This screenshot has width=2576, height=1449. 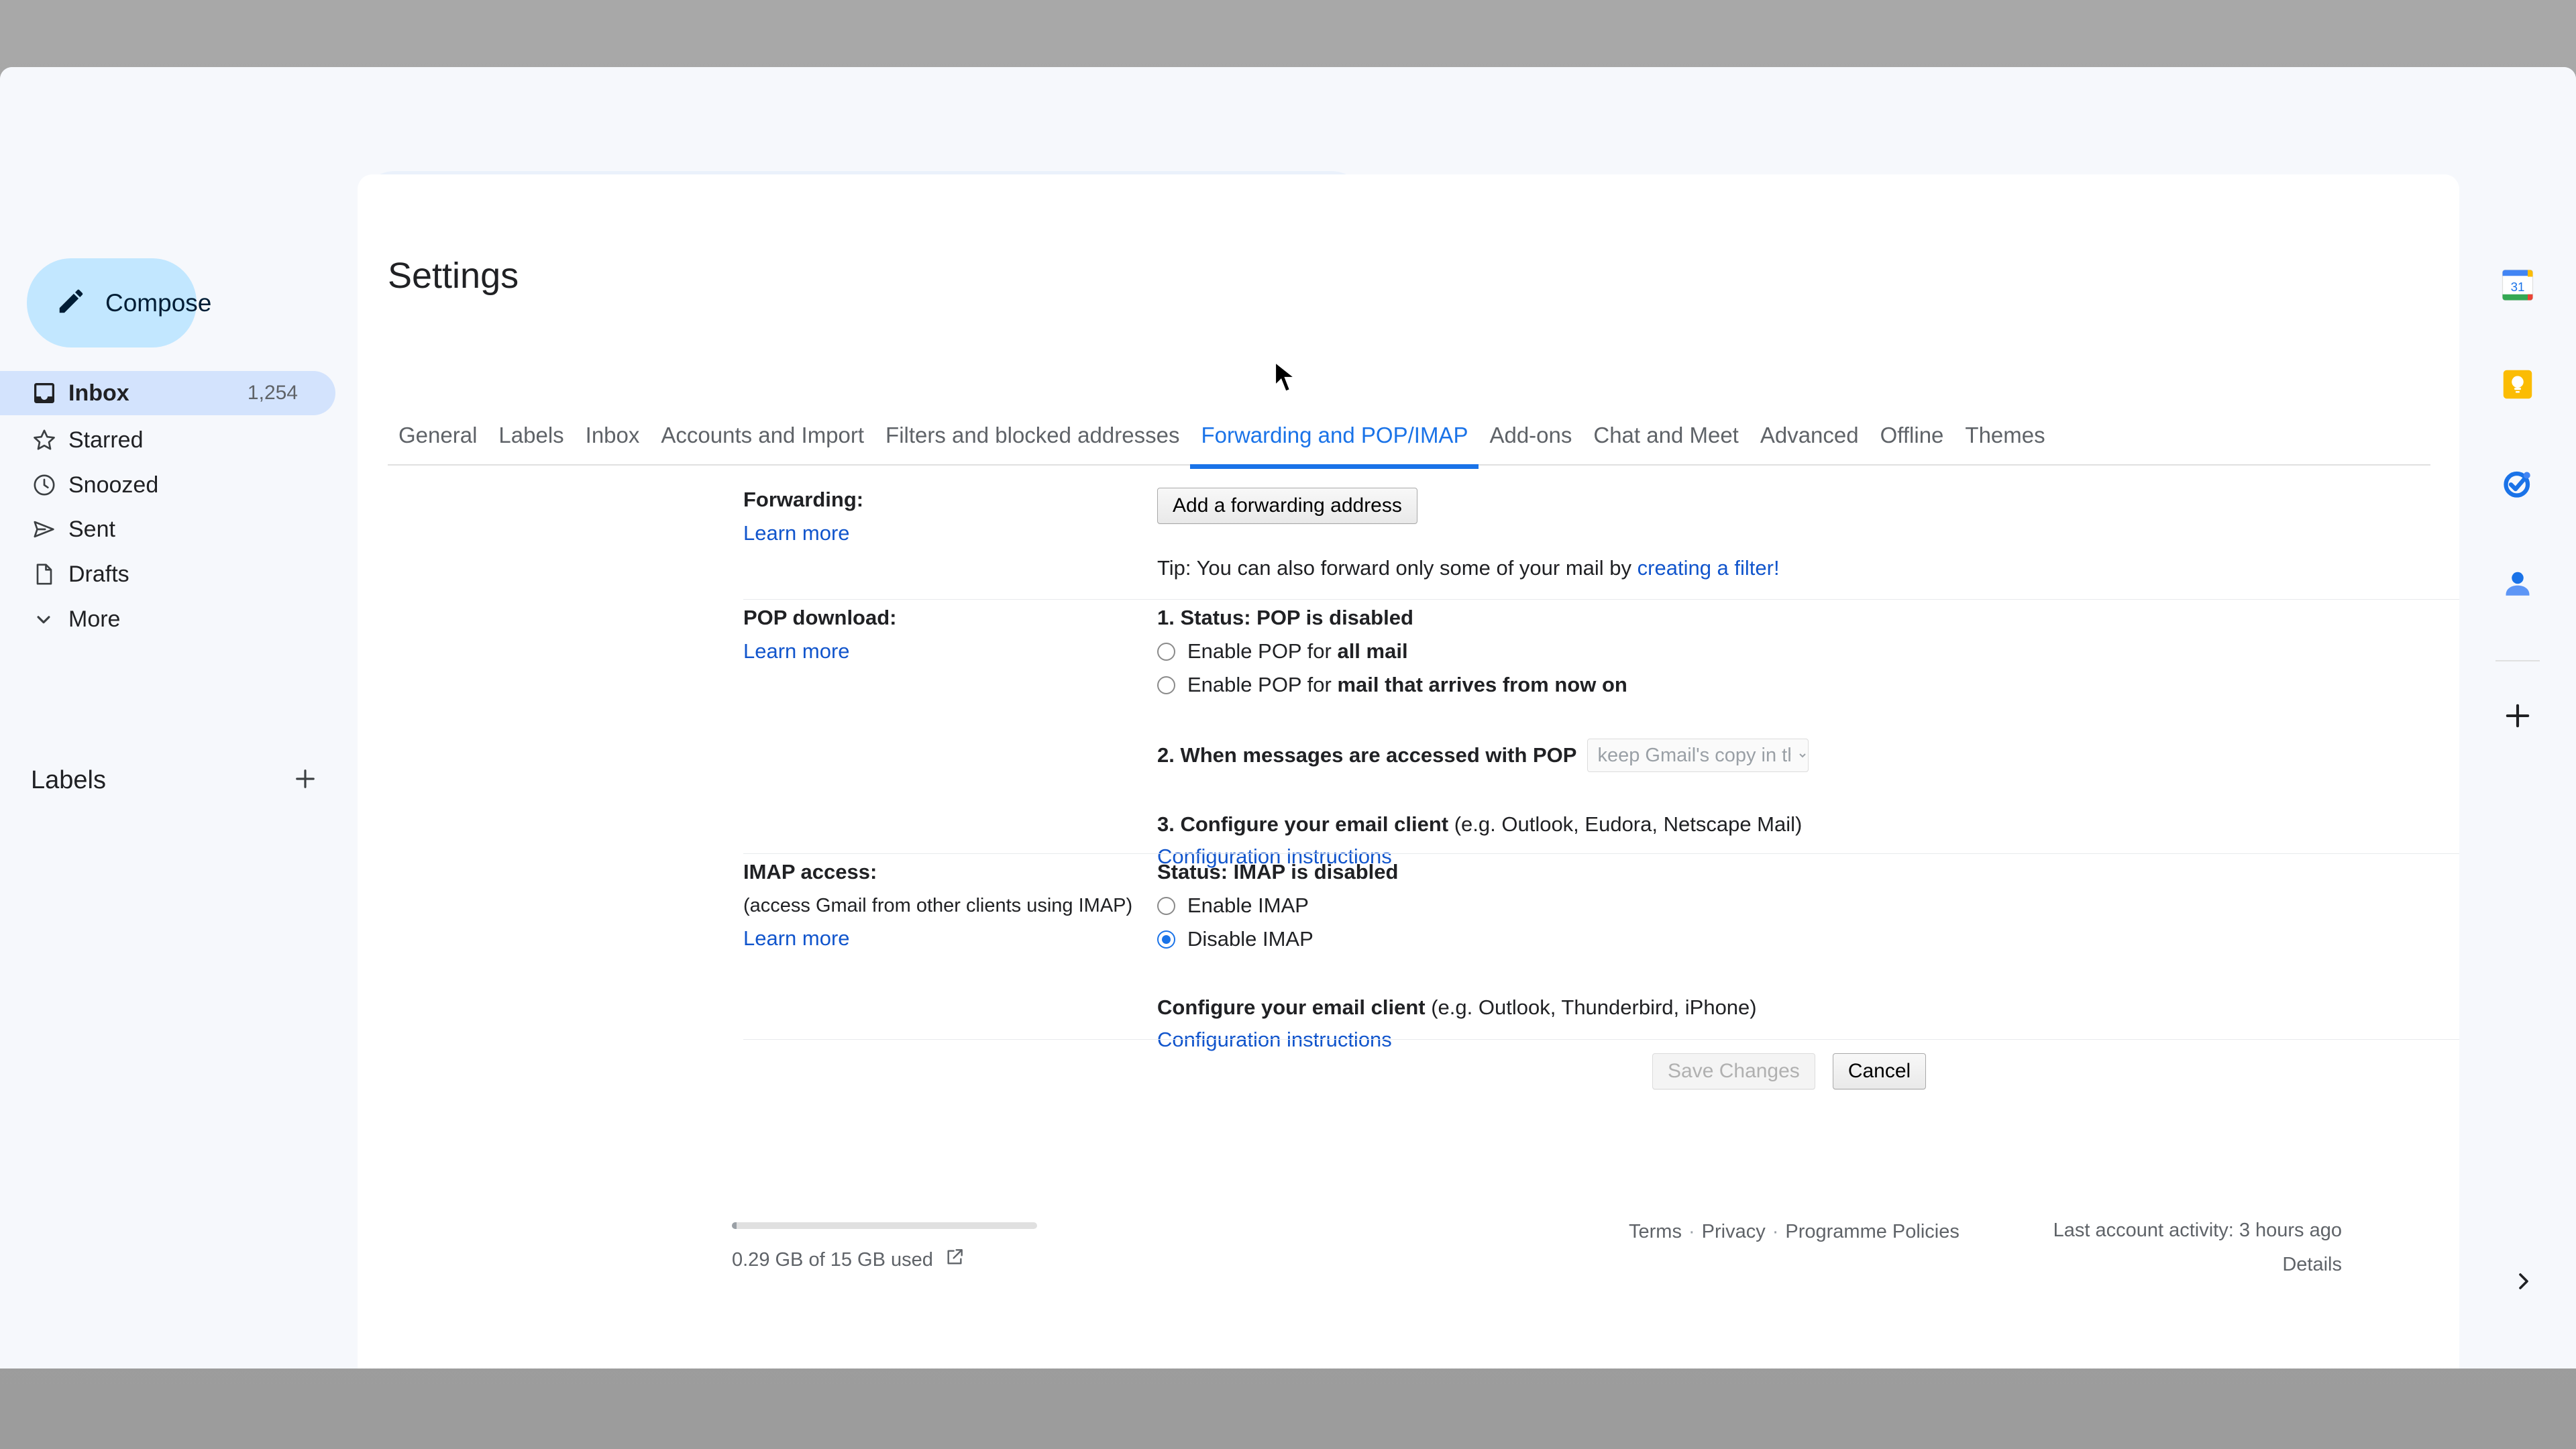 What do you see at coordinates (167, 529) in the screenshot?
I see `sidebar-item-sent: Sent` at bounding box center [167, 529].